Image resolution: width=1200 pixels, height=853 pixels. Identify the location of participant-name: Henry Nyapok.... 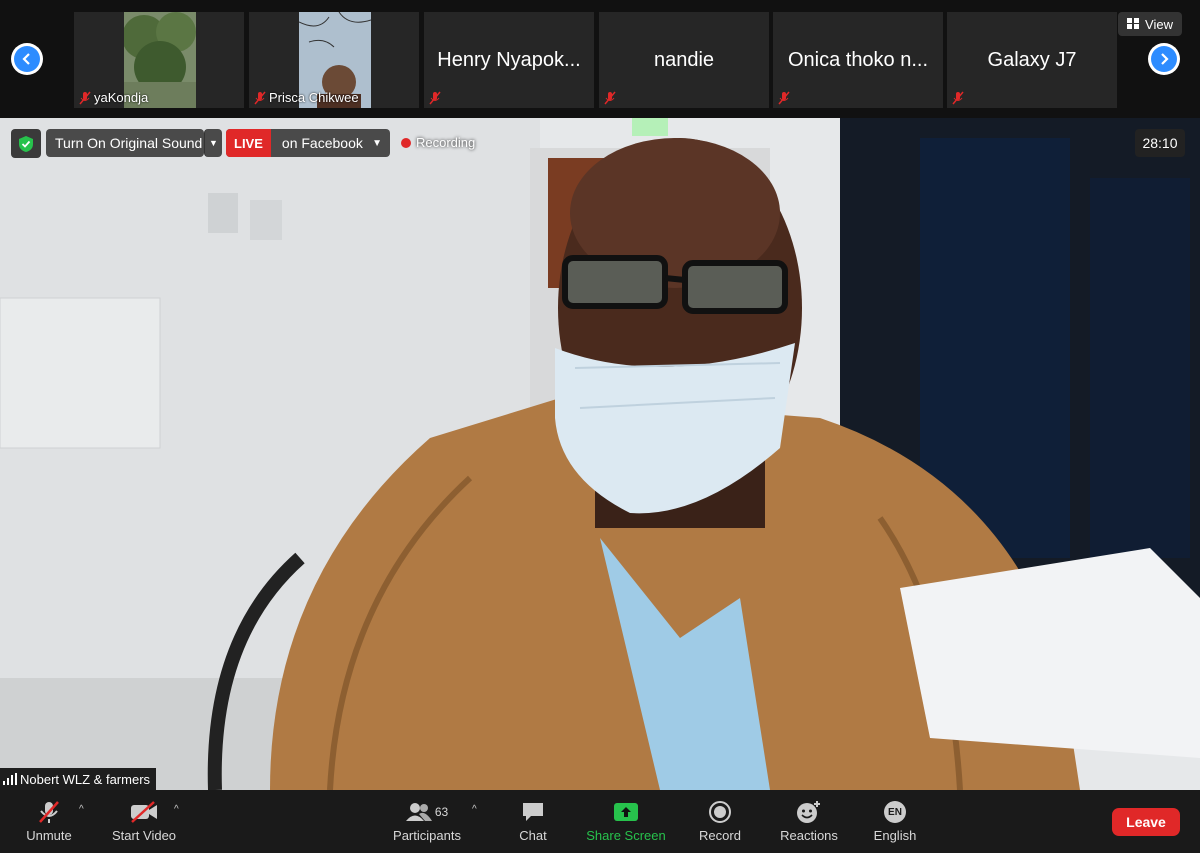
(509, 59).